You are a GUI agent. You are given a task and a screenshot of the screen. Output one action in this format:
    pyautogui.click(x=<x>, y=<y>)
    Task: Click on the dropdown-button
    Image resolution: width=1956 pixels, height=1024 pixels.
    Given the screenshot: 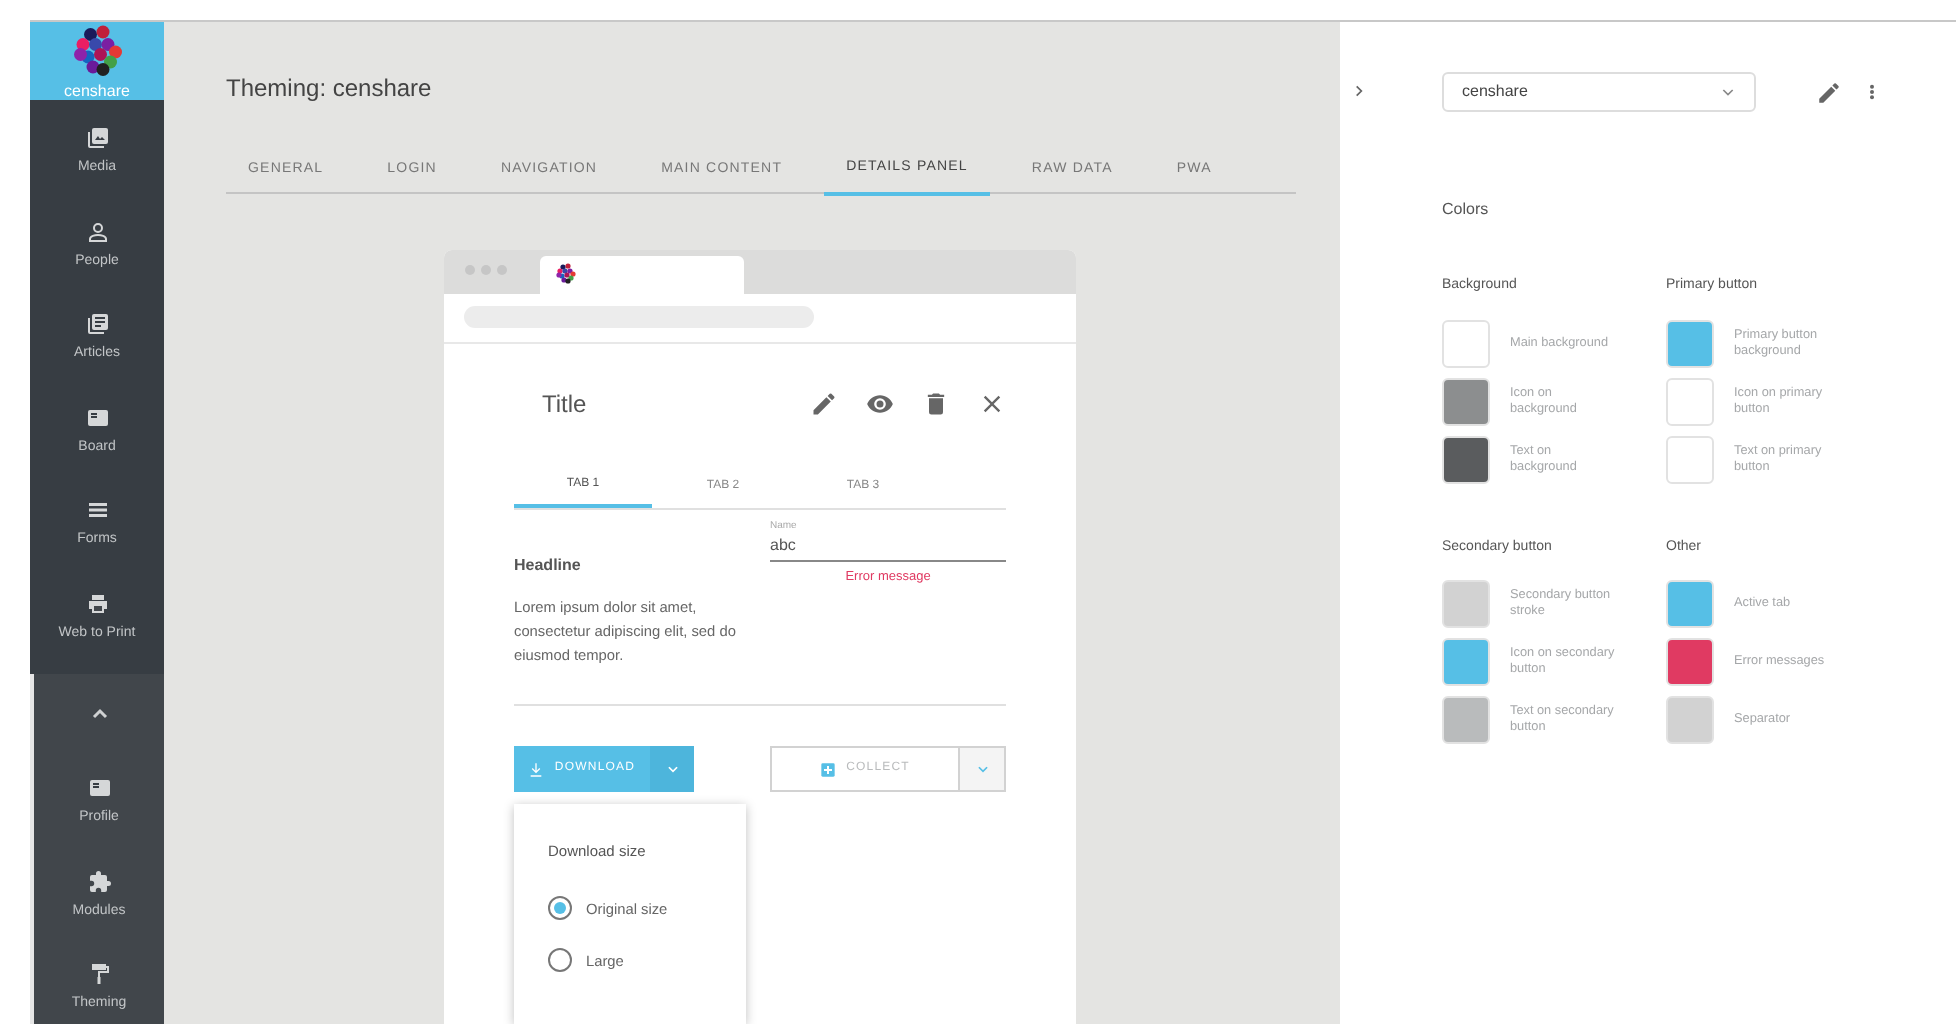 What is the action you would take?
    pyautogui.click(x=981, y=769)
    